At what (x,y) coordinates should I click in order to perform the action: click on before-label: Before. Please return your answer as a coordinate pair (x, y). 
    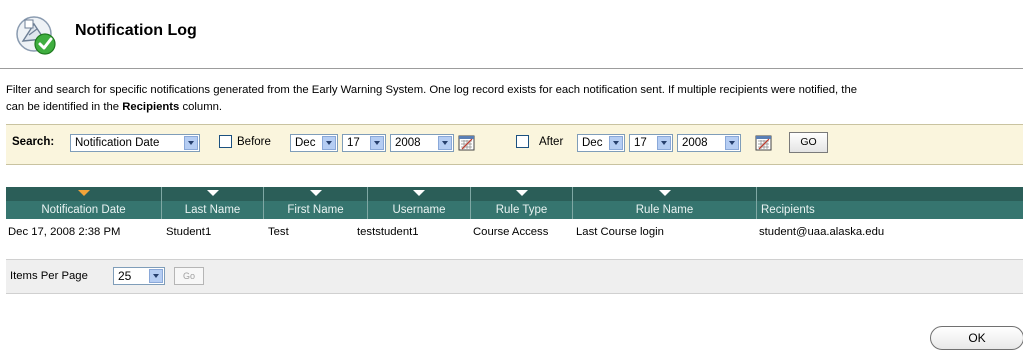
    Looking at the image, I should click on (254, 142).